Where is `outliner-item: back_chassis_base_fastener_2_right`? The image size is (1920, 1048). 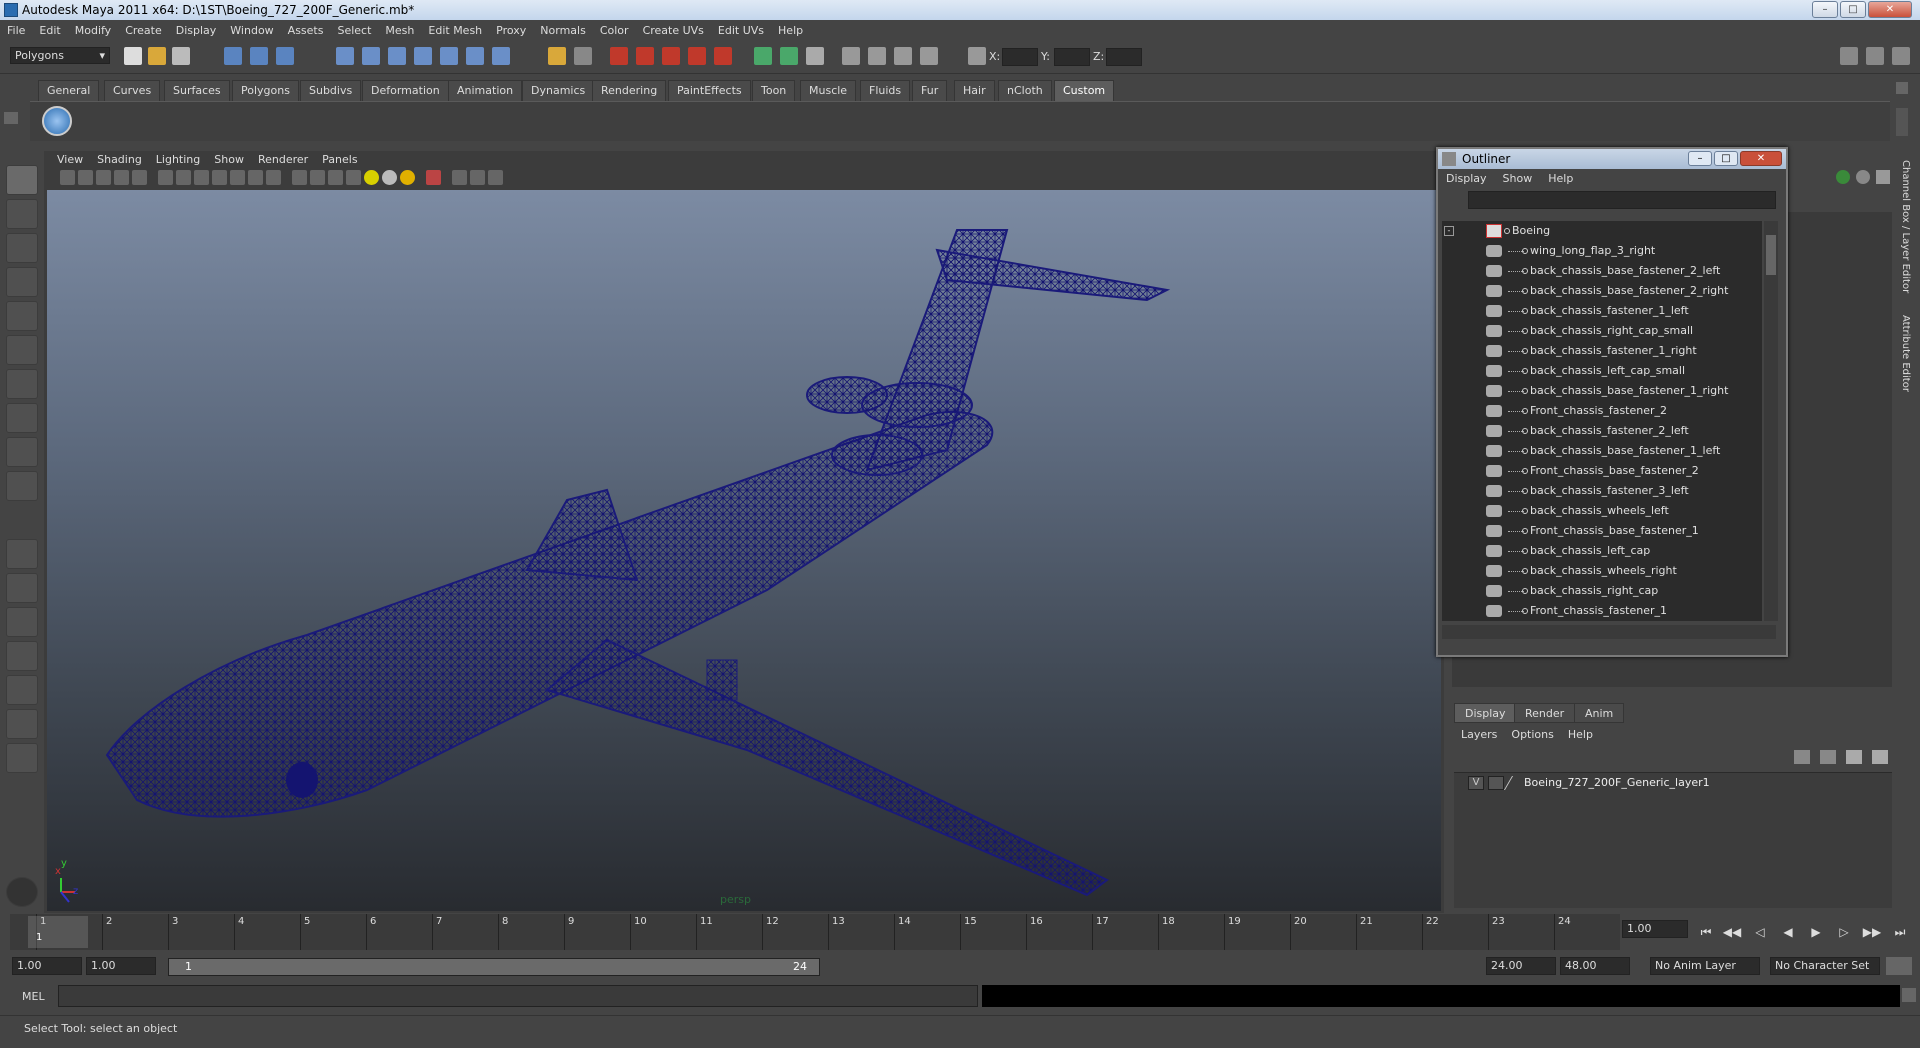 outliner-item: back_chassis_base_fastener_2_right is located at coordinates (1602, 291).